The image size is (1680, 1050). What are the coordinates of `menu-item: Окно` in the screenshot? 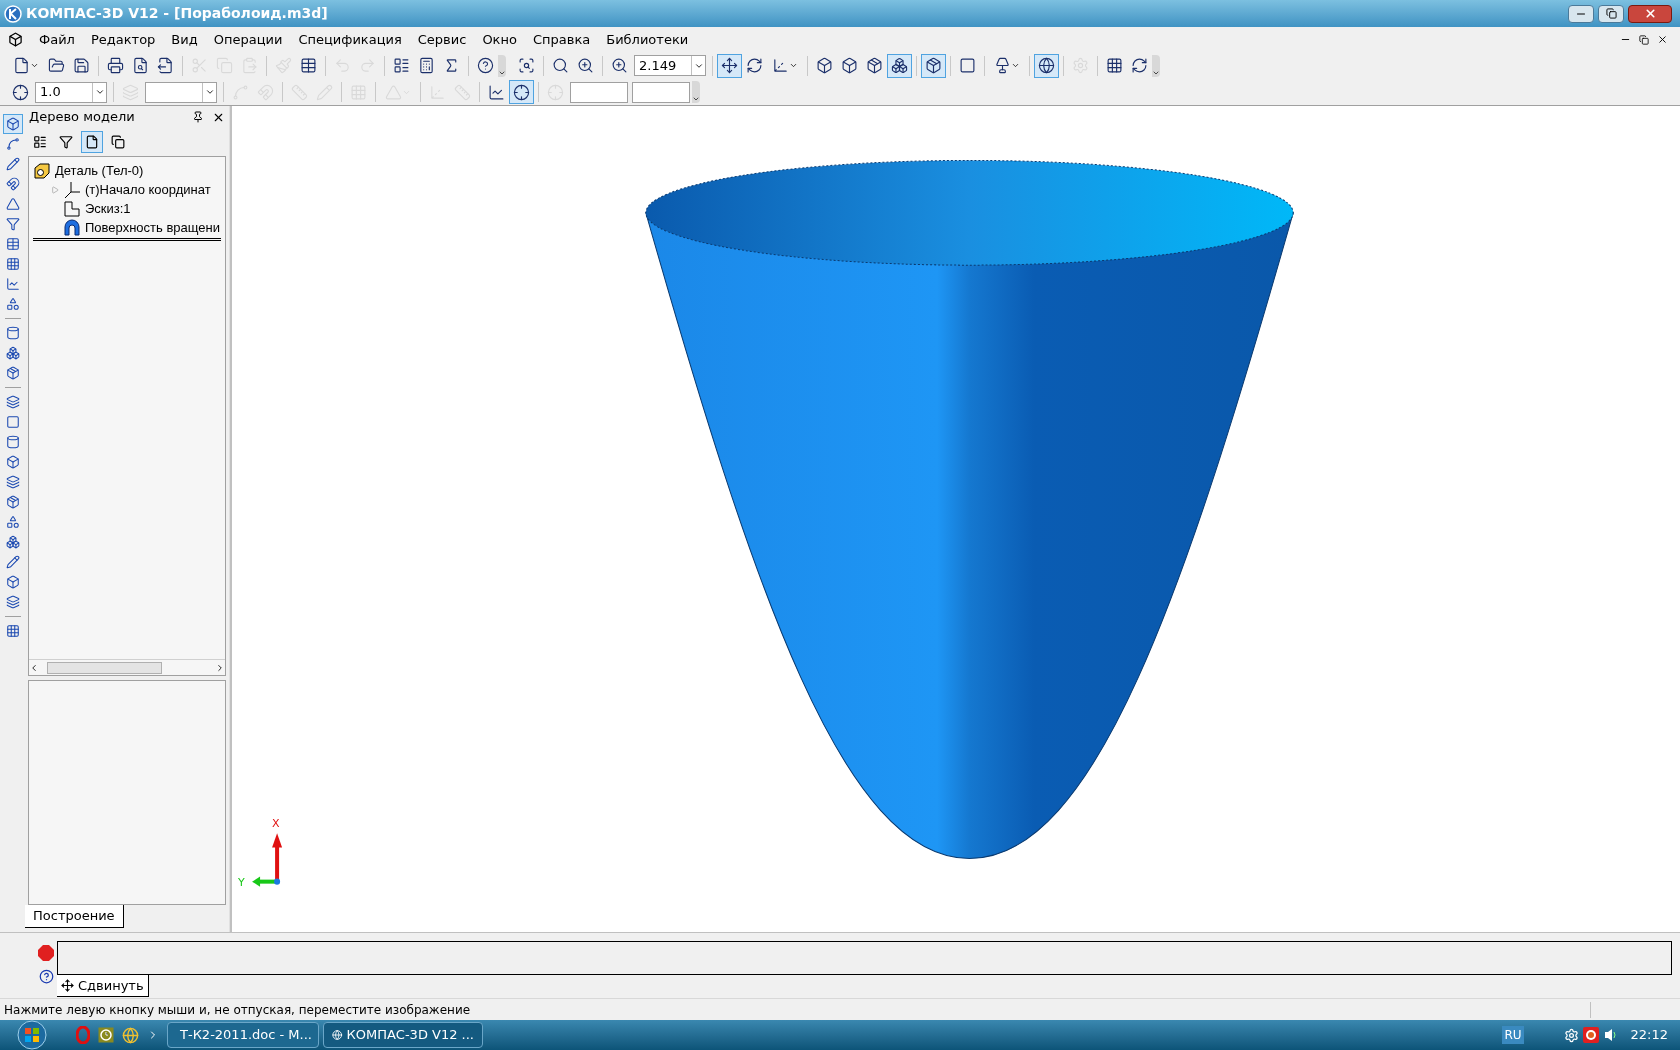 It's located at (499, 39).